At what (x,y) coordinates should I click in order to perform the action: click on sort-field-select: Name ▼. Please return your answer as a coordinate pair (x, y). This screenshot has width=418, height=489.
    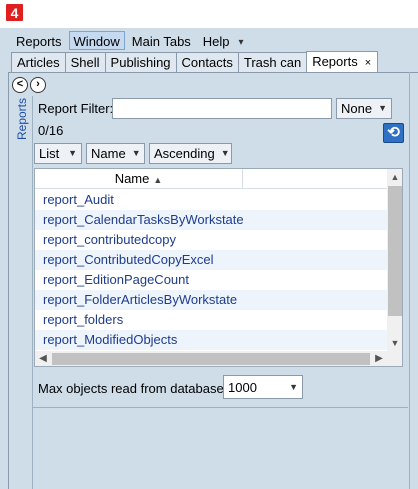
    Looking at the image, I should click on (115, 153).